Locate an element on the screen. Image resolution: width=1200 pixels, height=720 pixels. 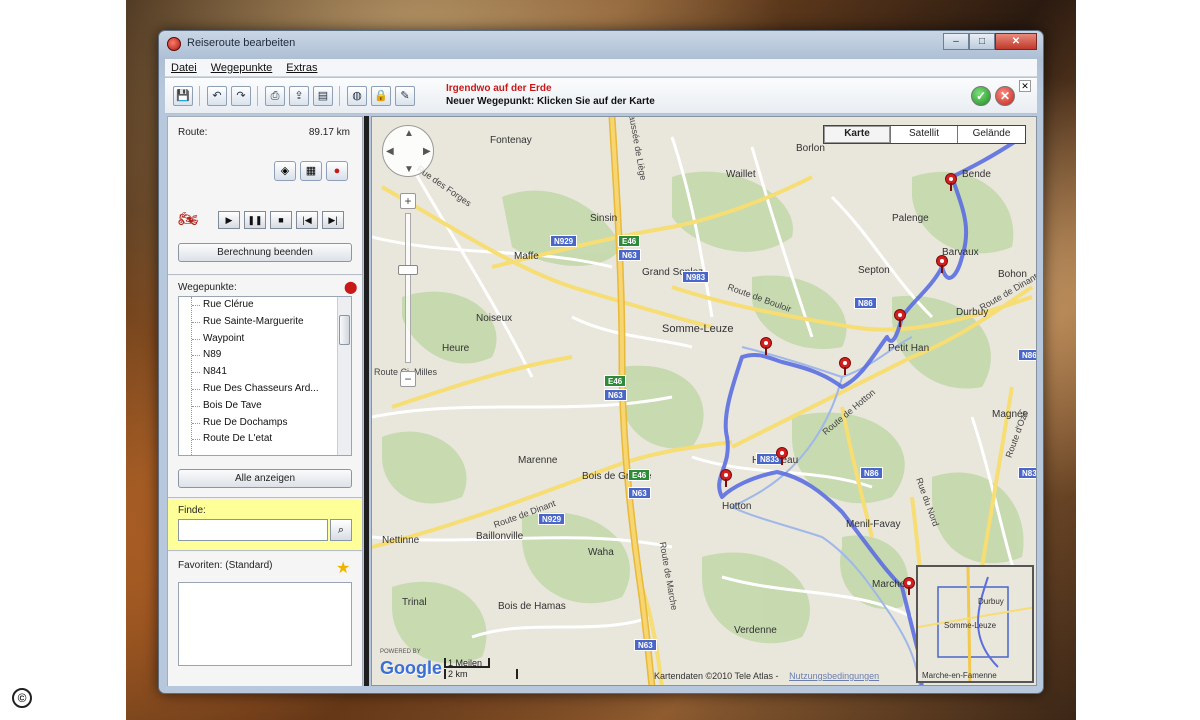
maximize-button: □ is located at coordinates (982, 41).